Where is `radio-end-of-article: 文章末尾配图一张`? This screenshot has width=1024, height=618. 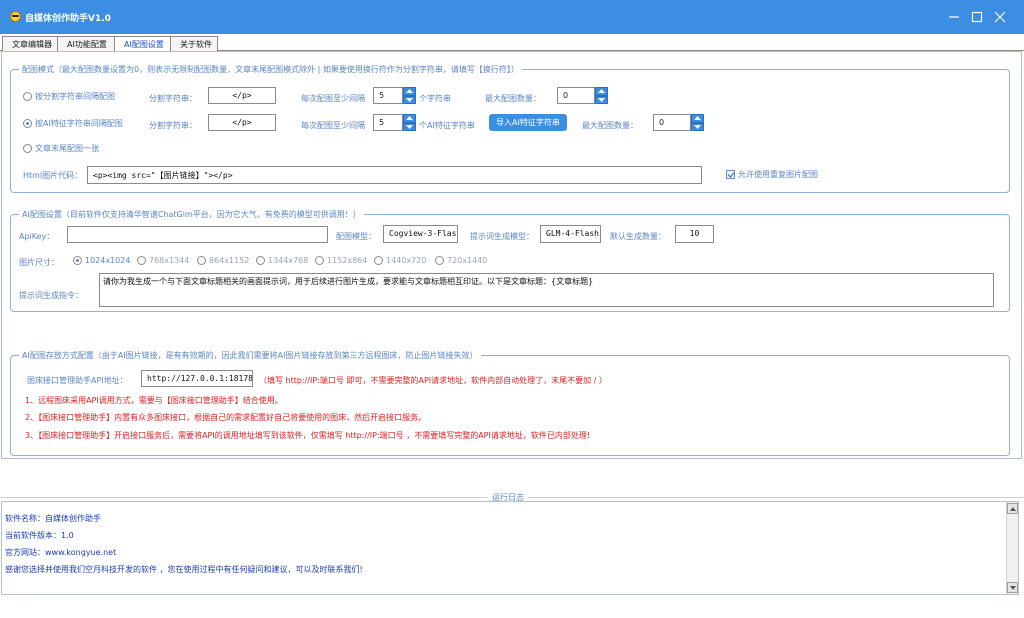 radio-end-of-article: 文章末尾配图一张 is located at coordinates (61, 148).